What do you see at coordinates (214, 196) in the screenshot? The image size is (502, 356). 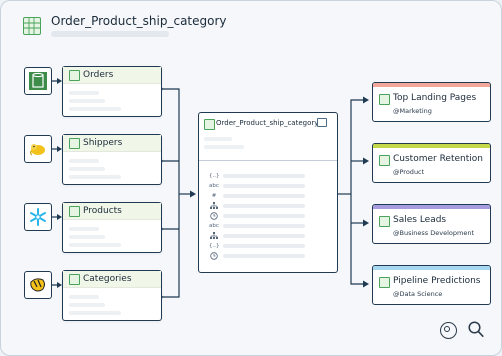 I see `number-type-icon: #` at bounding box center [214, 196].